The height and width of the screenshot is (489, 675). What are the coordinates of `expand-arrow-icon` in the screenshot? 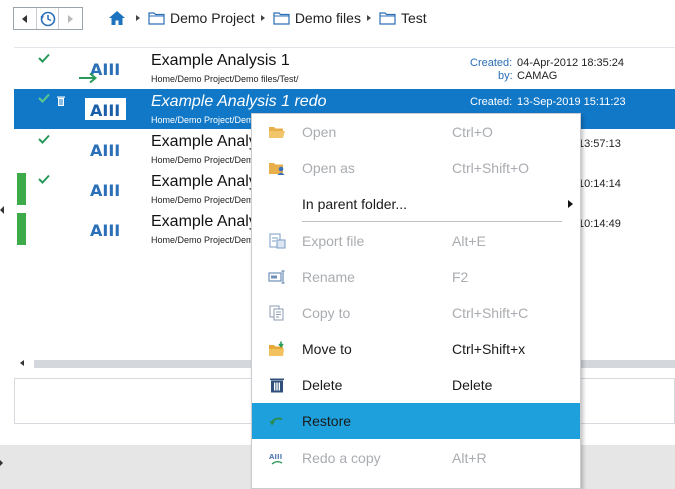 It's located at (1, 463).